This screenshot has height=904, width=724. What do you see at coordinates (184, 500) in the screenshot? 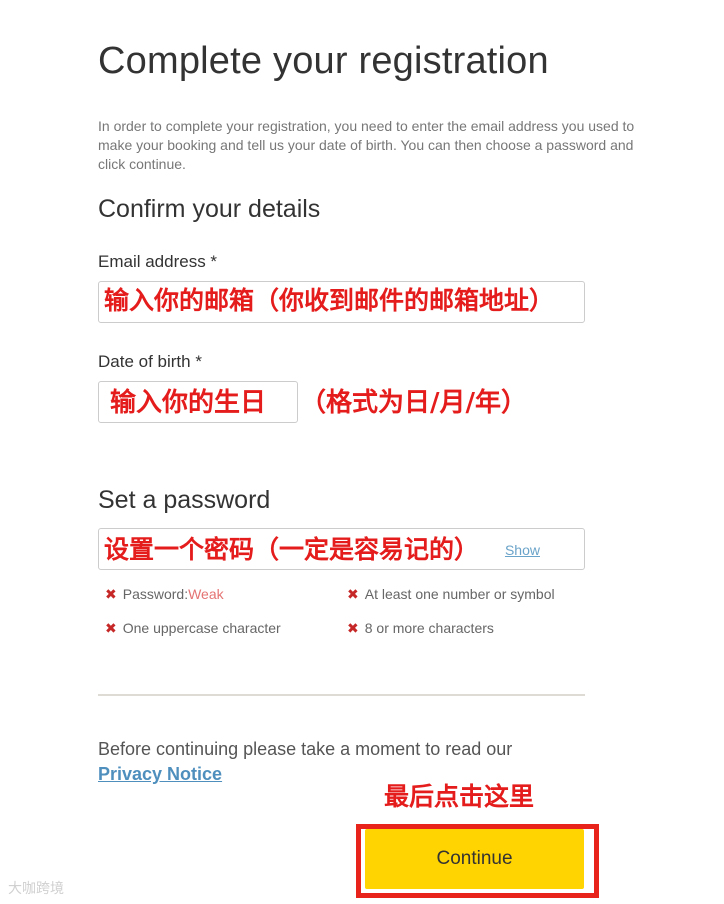
I see `set-password-heading: Set a password` at bounding box center [184, 500].